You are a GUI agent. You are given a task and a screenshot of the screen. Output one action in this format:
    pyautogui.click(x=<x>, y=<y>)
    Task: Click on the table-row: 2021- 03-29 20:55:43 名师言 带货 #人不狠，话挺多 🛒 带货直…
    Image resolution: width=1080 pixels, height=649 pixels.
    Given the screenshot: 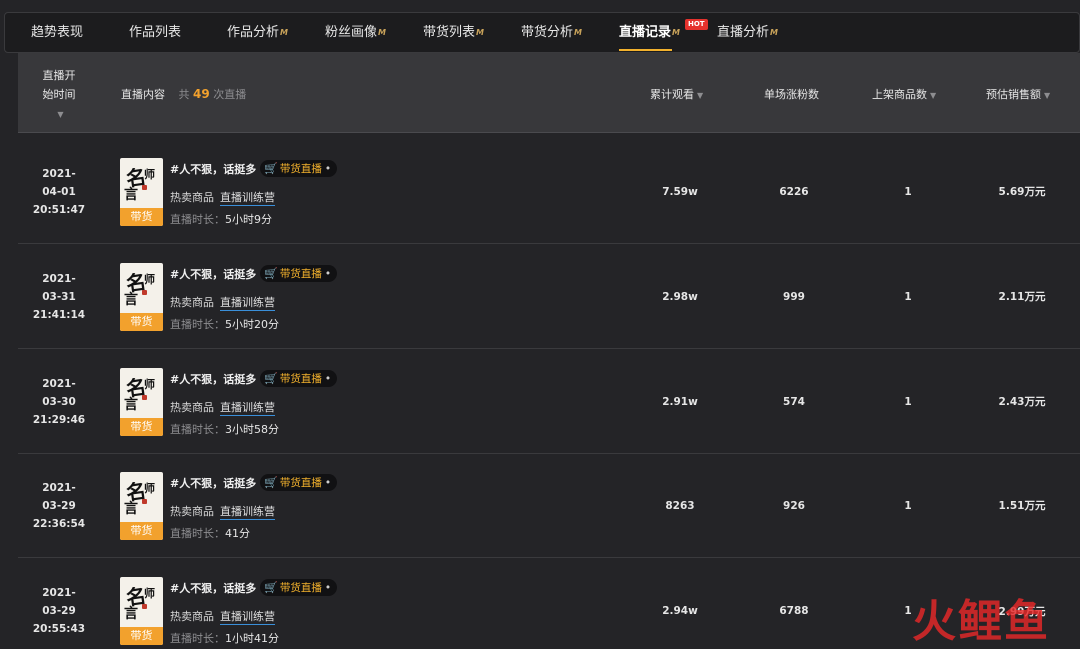 What is the action you would take?
    pyautogui.click(x=549, y=604)
    